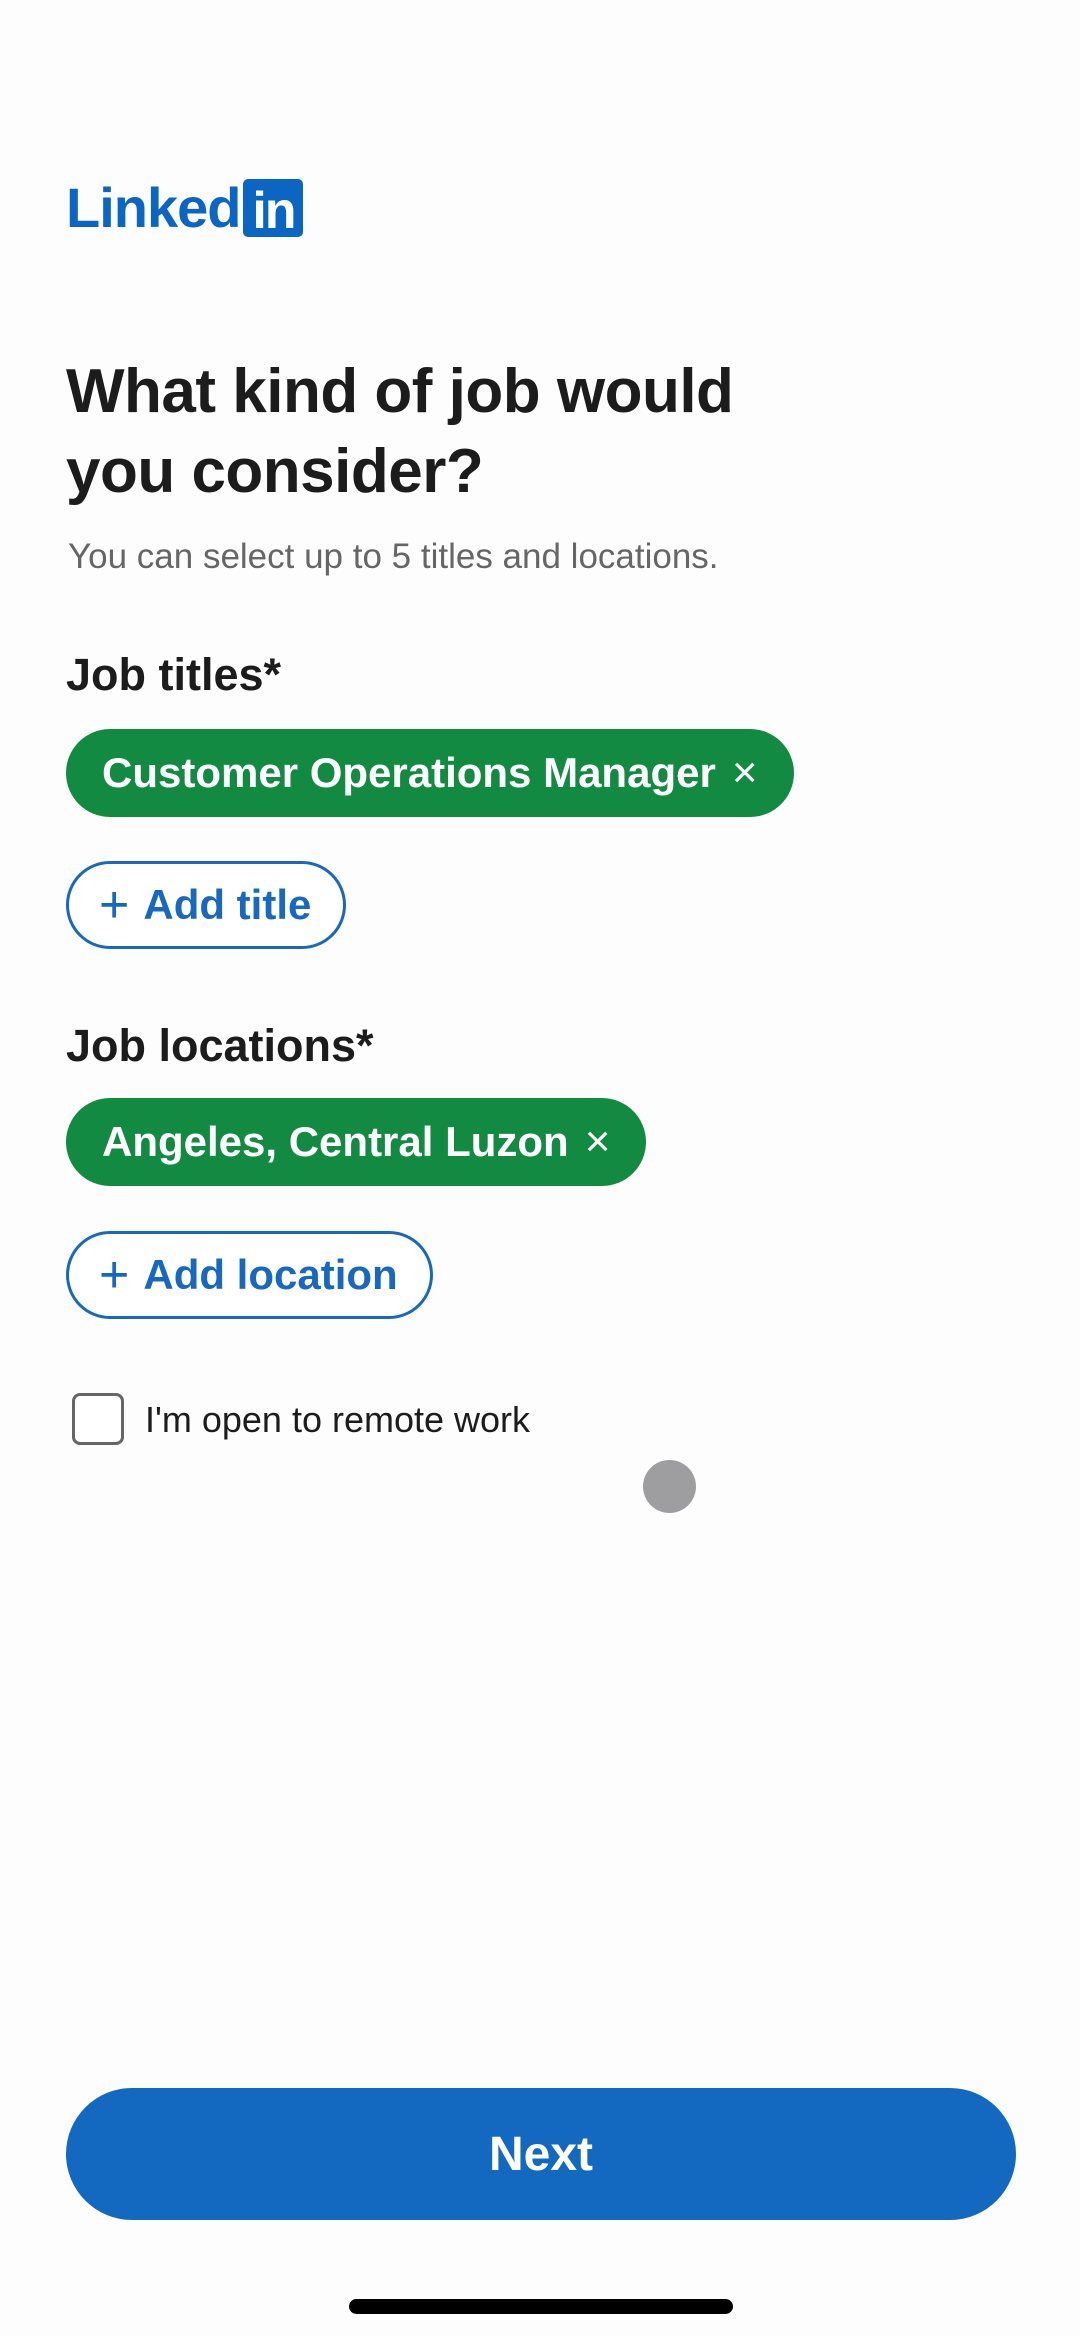 The image size is (1080, 2336). I want to click on linkedin-logo: Linked in, so click(185, 207).